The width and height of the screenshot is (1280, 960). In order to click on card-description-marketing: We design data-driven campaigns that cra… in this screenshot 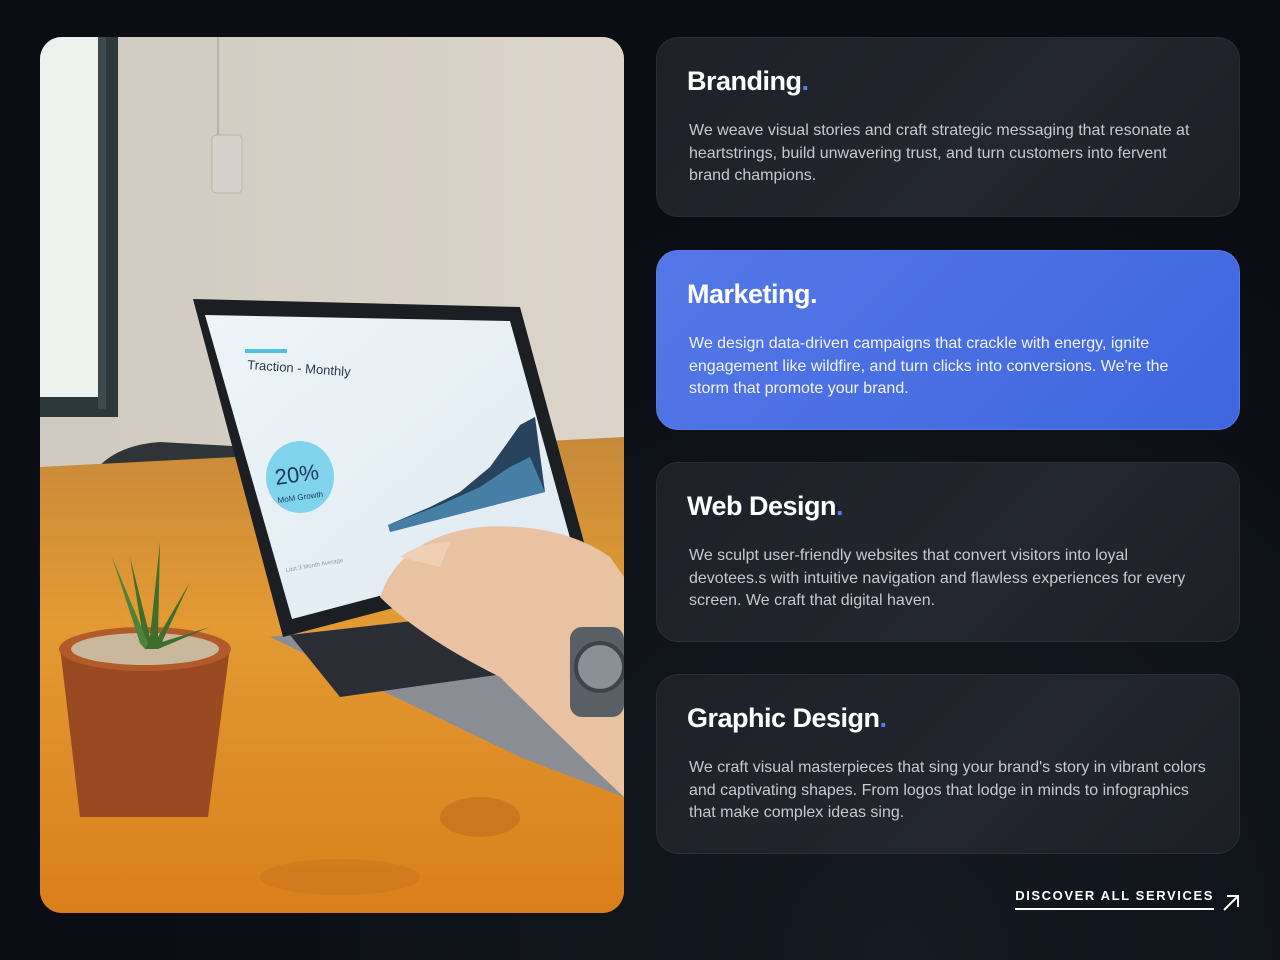, I will do `click(929, 366)`.